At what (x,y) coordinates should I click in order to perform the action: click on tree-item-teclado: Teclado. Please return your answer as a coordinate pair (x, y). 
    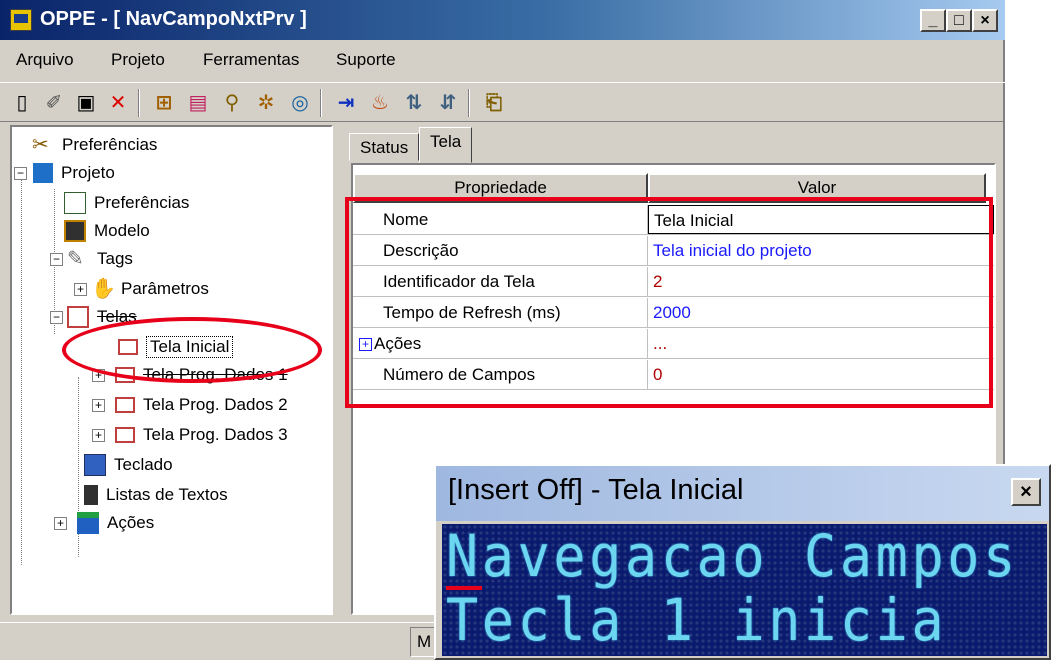
    Looking at the image, I should click on (128, 465).